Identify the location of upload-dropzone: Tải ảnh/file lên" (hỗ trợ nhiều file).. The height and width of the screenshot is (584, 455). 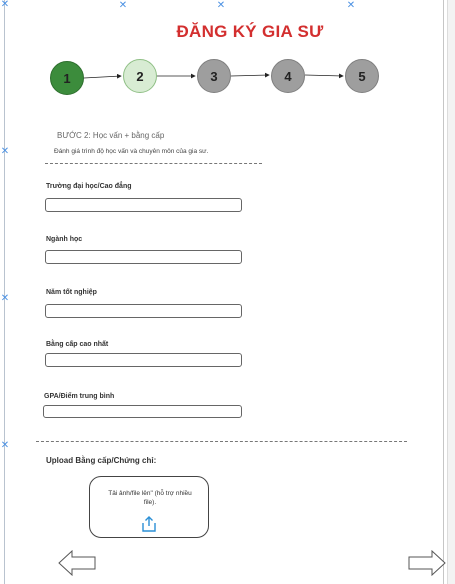
(149, 507).